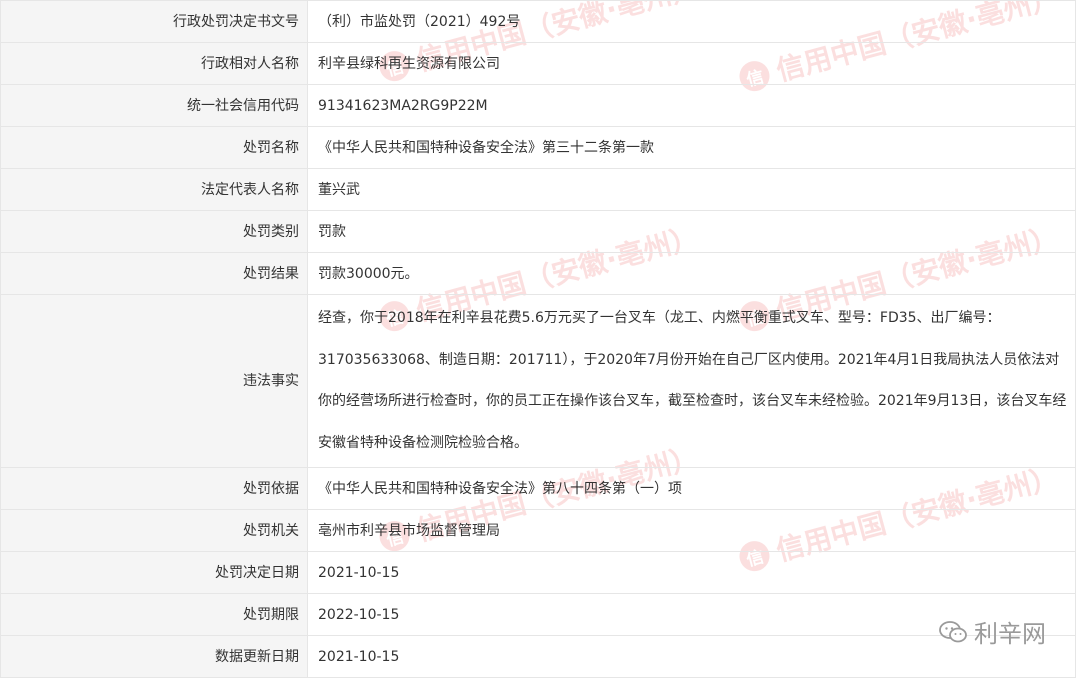 Image resolution: width=1080 pixels, height=683 pixels. What do you see at coordinates (154, 147) in the screenshot?
I see `row-label: 处罚名称` at bounding box center [154, 147].